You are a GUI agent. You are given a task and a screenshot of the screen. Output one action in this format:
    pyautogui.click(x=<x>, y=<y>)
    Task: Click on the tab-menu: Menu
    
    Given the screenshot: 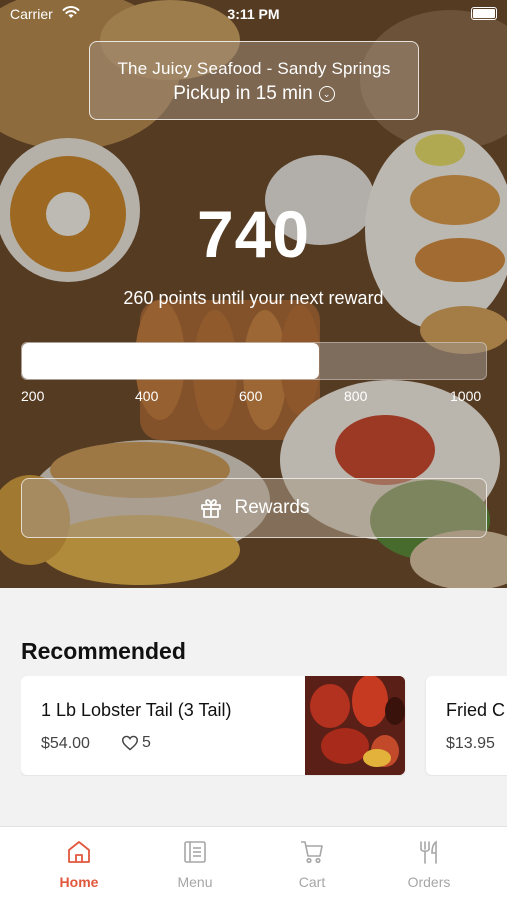 What is the action you would take?
    pyautogui.click(x=195, y=863)
    